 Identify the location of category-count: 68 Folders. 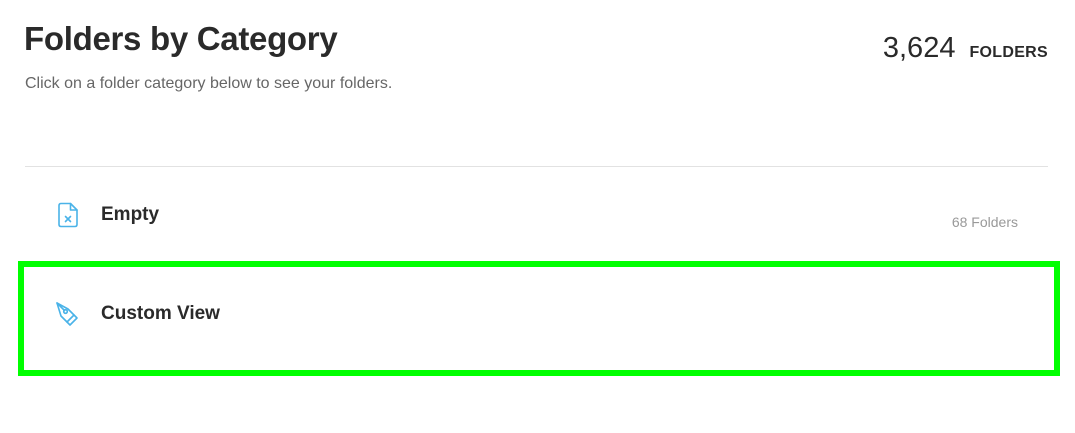
(984, 222).